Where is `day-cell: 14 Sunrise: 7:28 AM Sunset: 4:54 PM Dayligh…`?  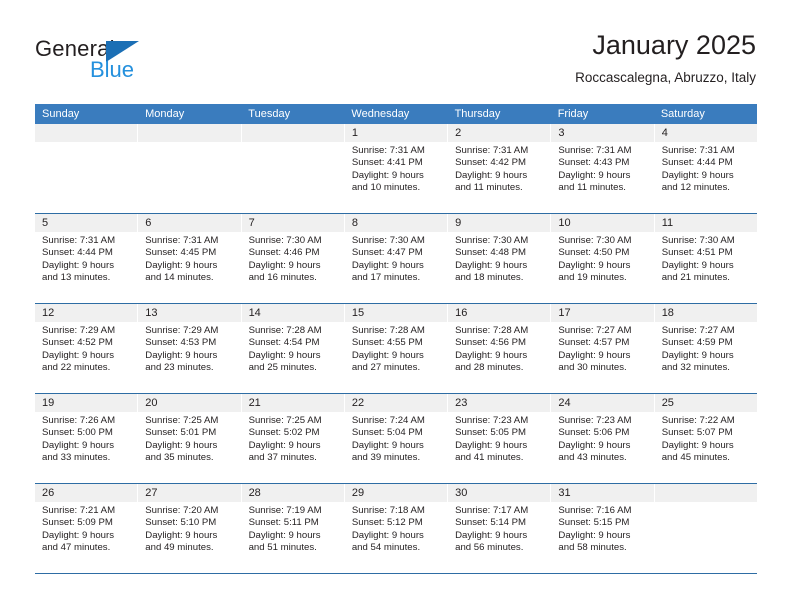 day-cell: 14 Sunrise: 7:28 AM Sunset: 4:54 PM Dayligh… is located at coordinates (293, 348).